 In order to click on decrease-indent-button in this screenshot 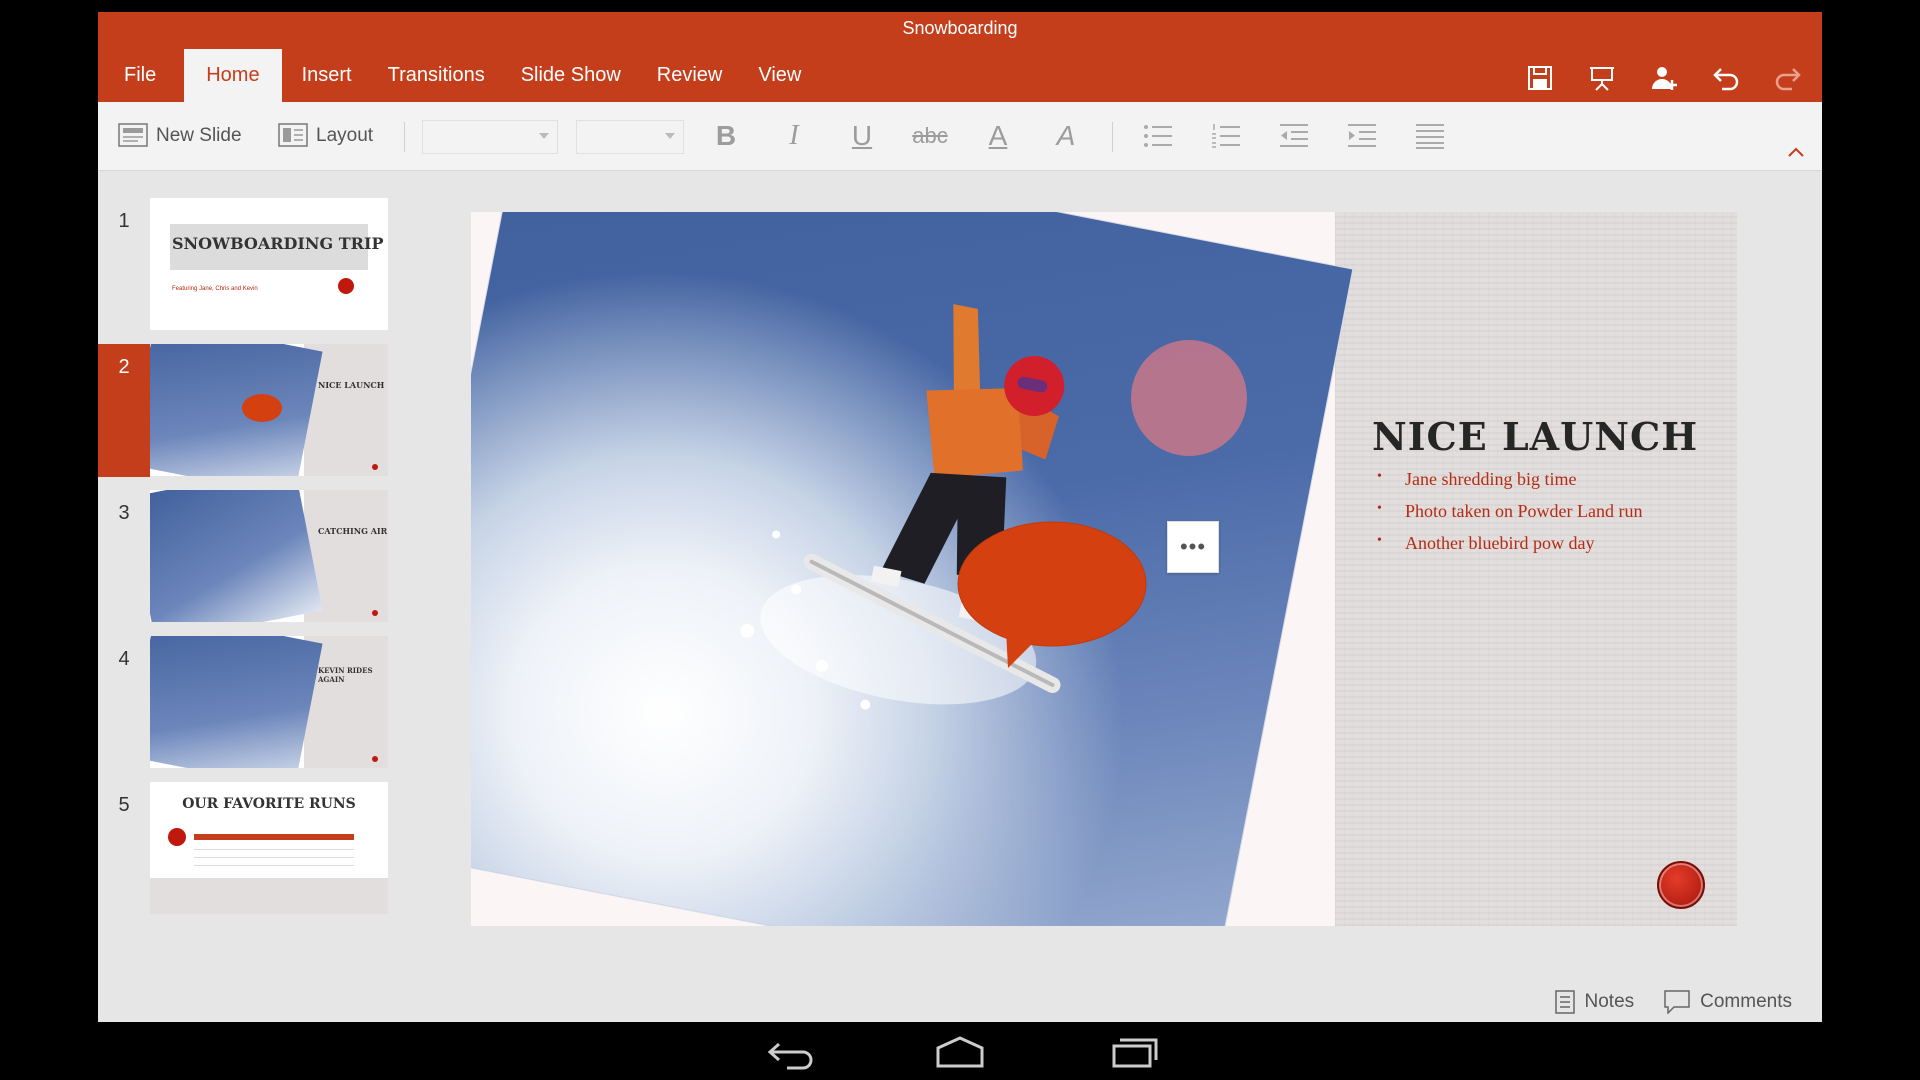, I will do `click(1294, 136)`.